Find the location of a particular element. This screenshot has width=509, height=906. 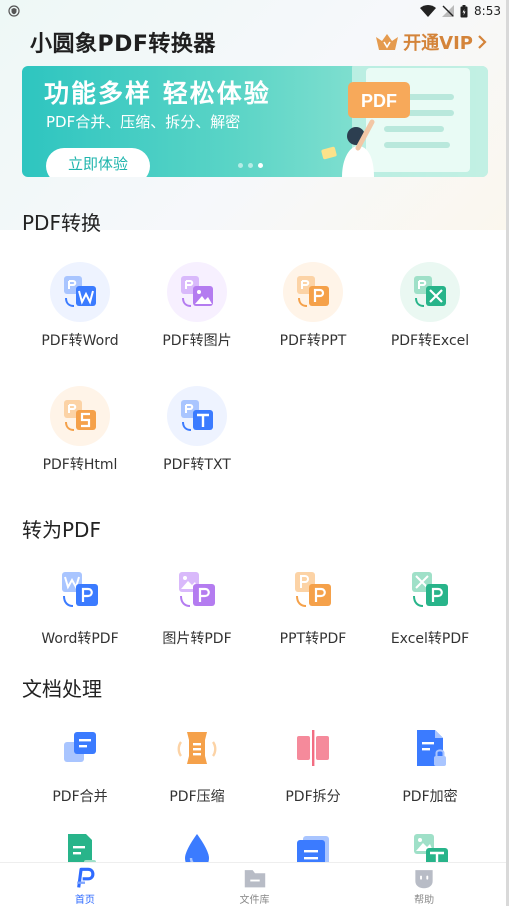

tool-pdf-to-ppt: PDF转PPT is located at coordinates (313, 306).